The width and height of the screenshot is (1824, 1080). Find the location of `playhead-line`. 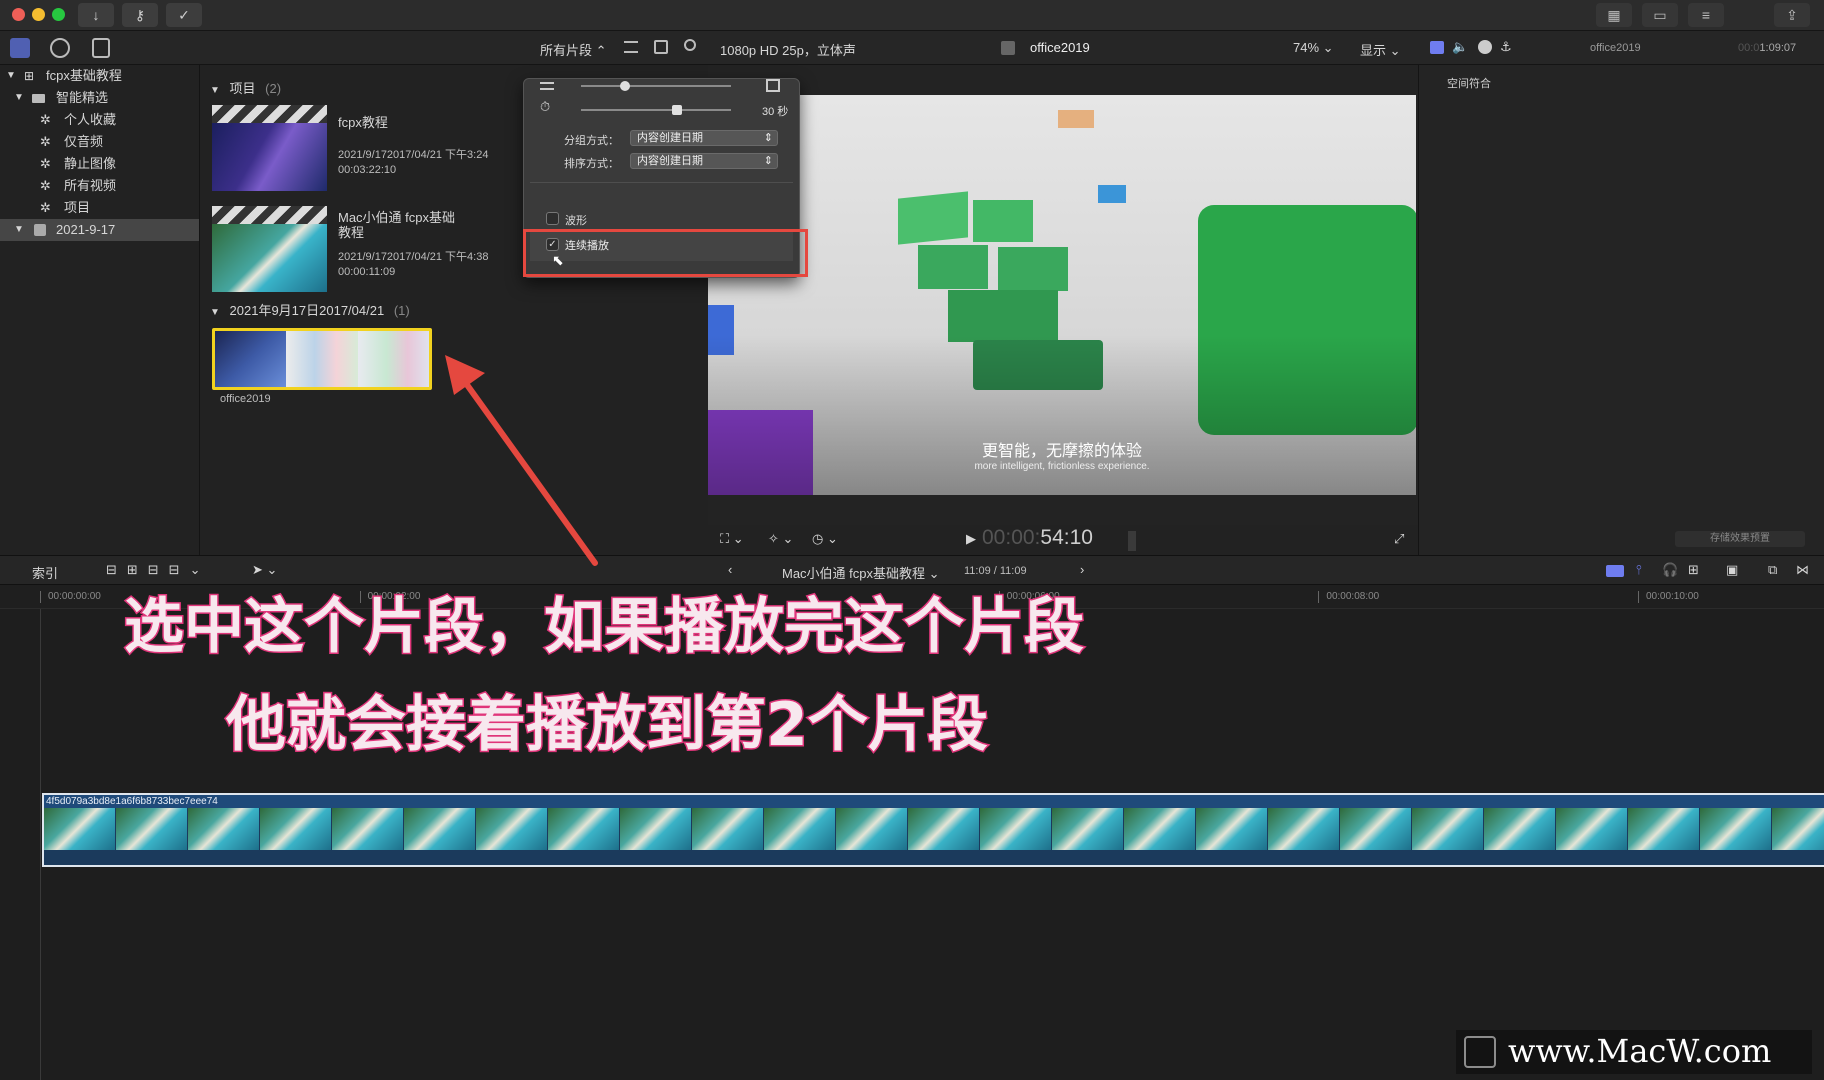

playhead-line is located at coordinates (40, 844).